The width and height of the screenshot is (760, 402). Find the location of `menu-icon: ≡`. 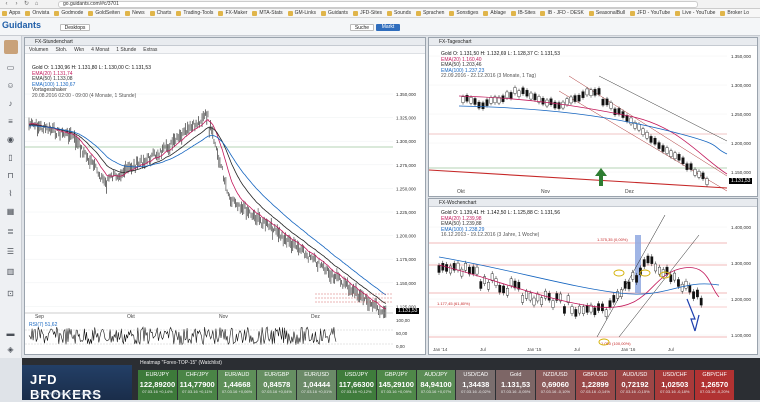

menu-icon: ≡ is located at coordinates (10, 121).